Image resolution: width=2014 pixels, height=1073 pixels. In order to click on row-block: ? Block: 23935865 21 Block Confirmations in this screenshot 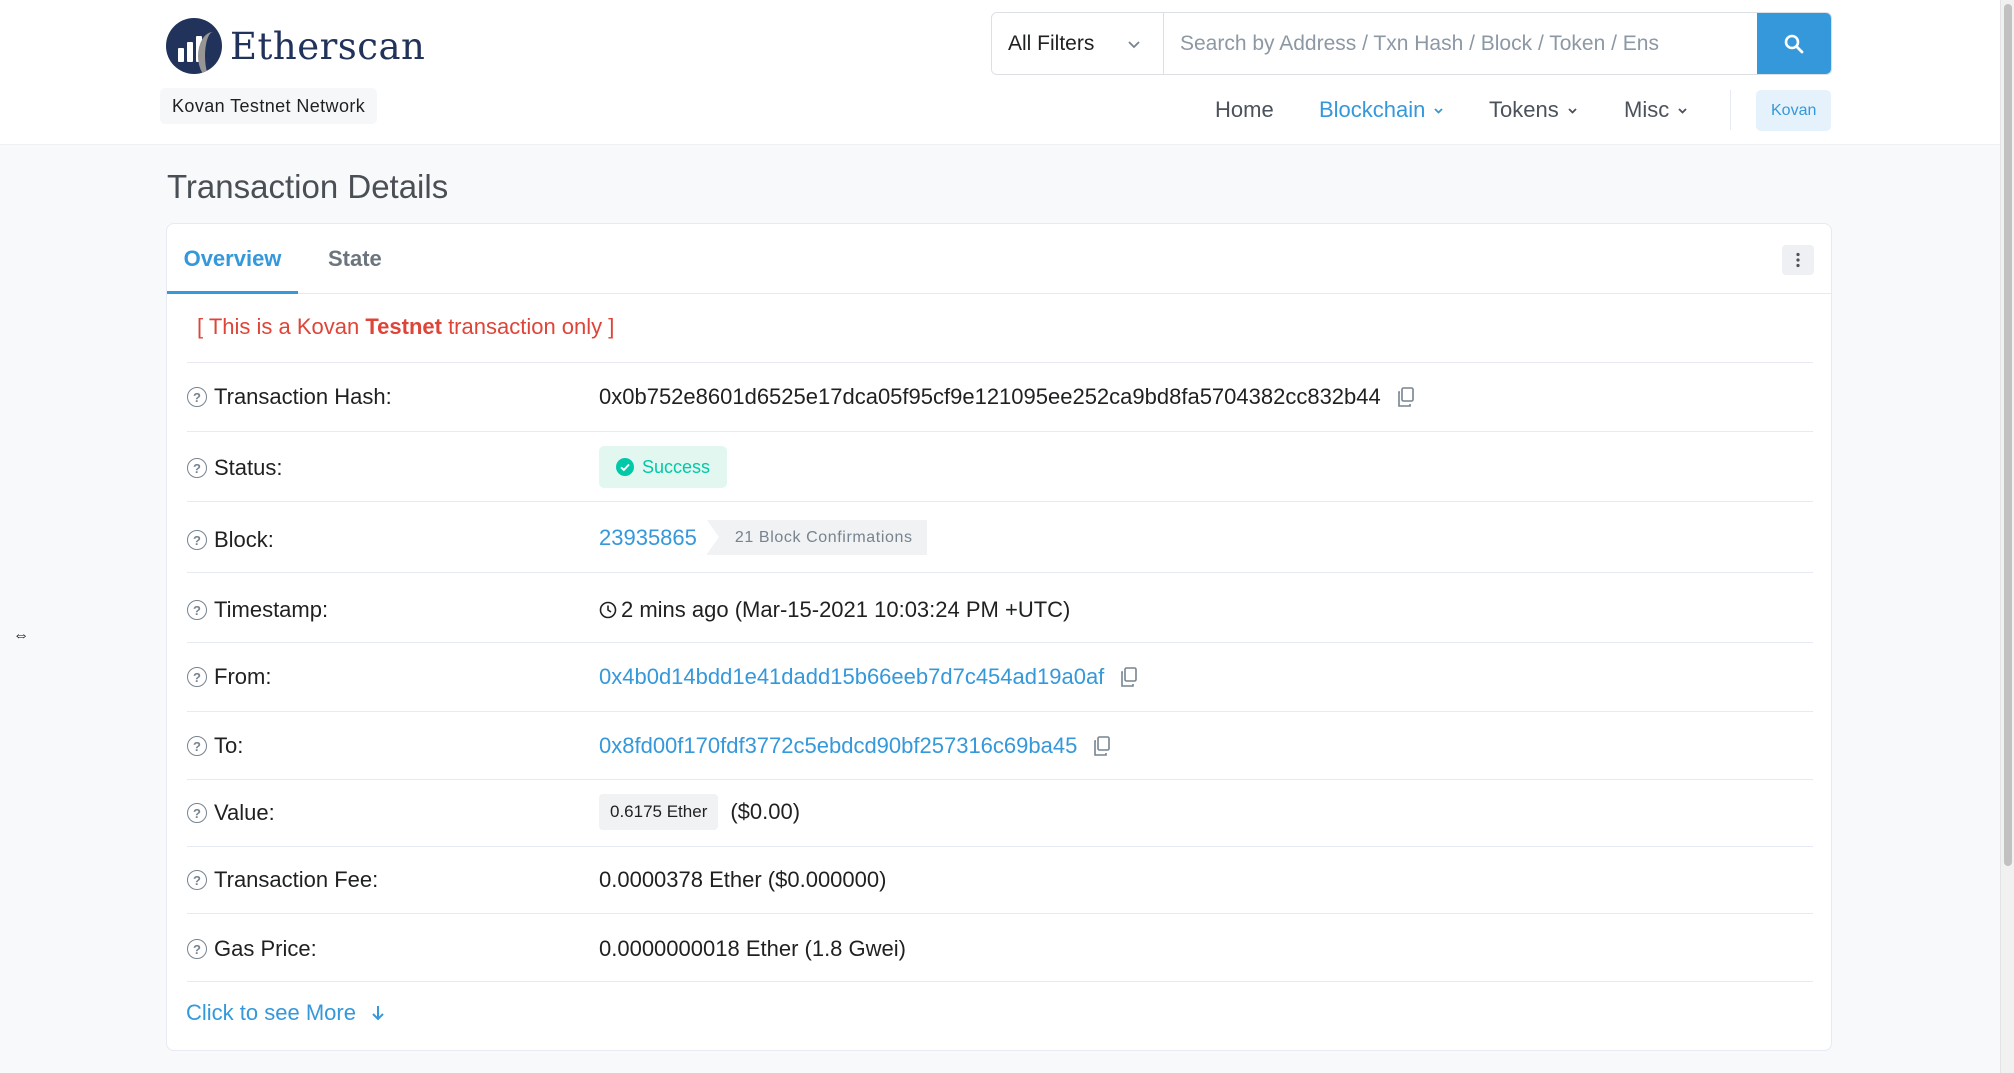, I will do `click(1000, 536)`.